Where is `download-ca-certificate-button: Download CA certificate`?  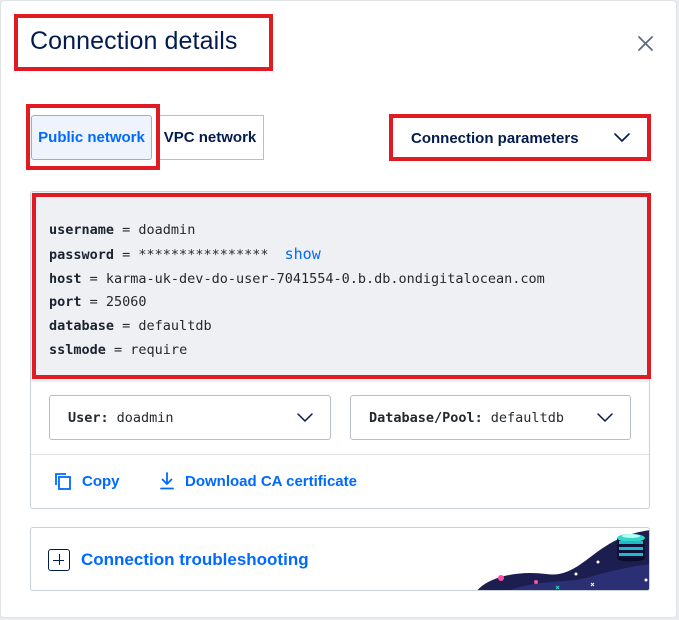 download-ca-certificate-button: Download CA certificate is located at coordinates (258, 481).